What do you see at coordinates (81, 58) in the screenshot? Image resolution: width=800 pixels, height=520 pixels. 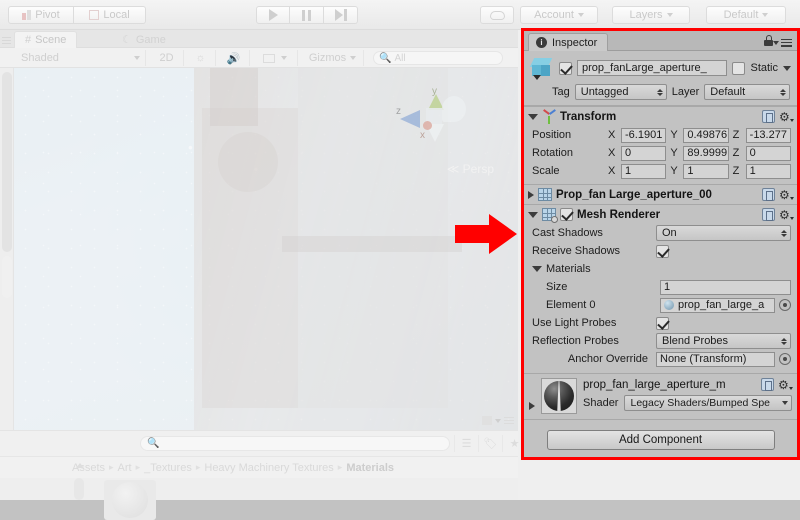 I see `draw-mode-dropdown: Shaded` at bounding box center [81, 58].